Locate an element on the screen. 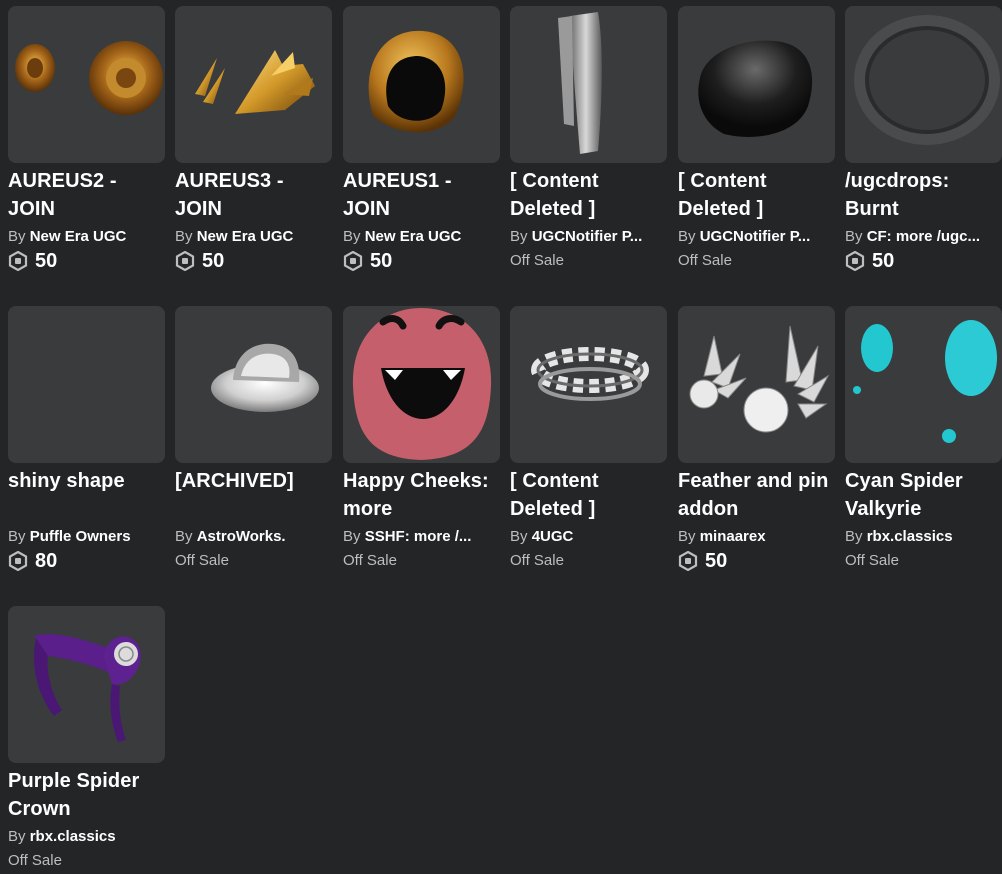 The width and height of the screenshot is (1002, 874). item-name: Cyan Spider Valkyrie is located at coordinates (923, 495).